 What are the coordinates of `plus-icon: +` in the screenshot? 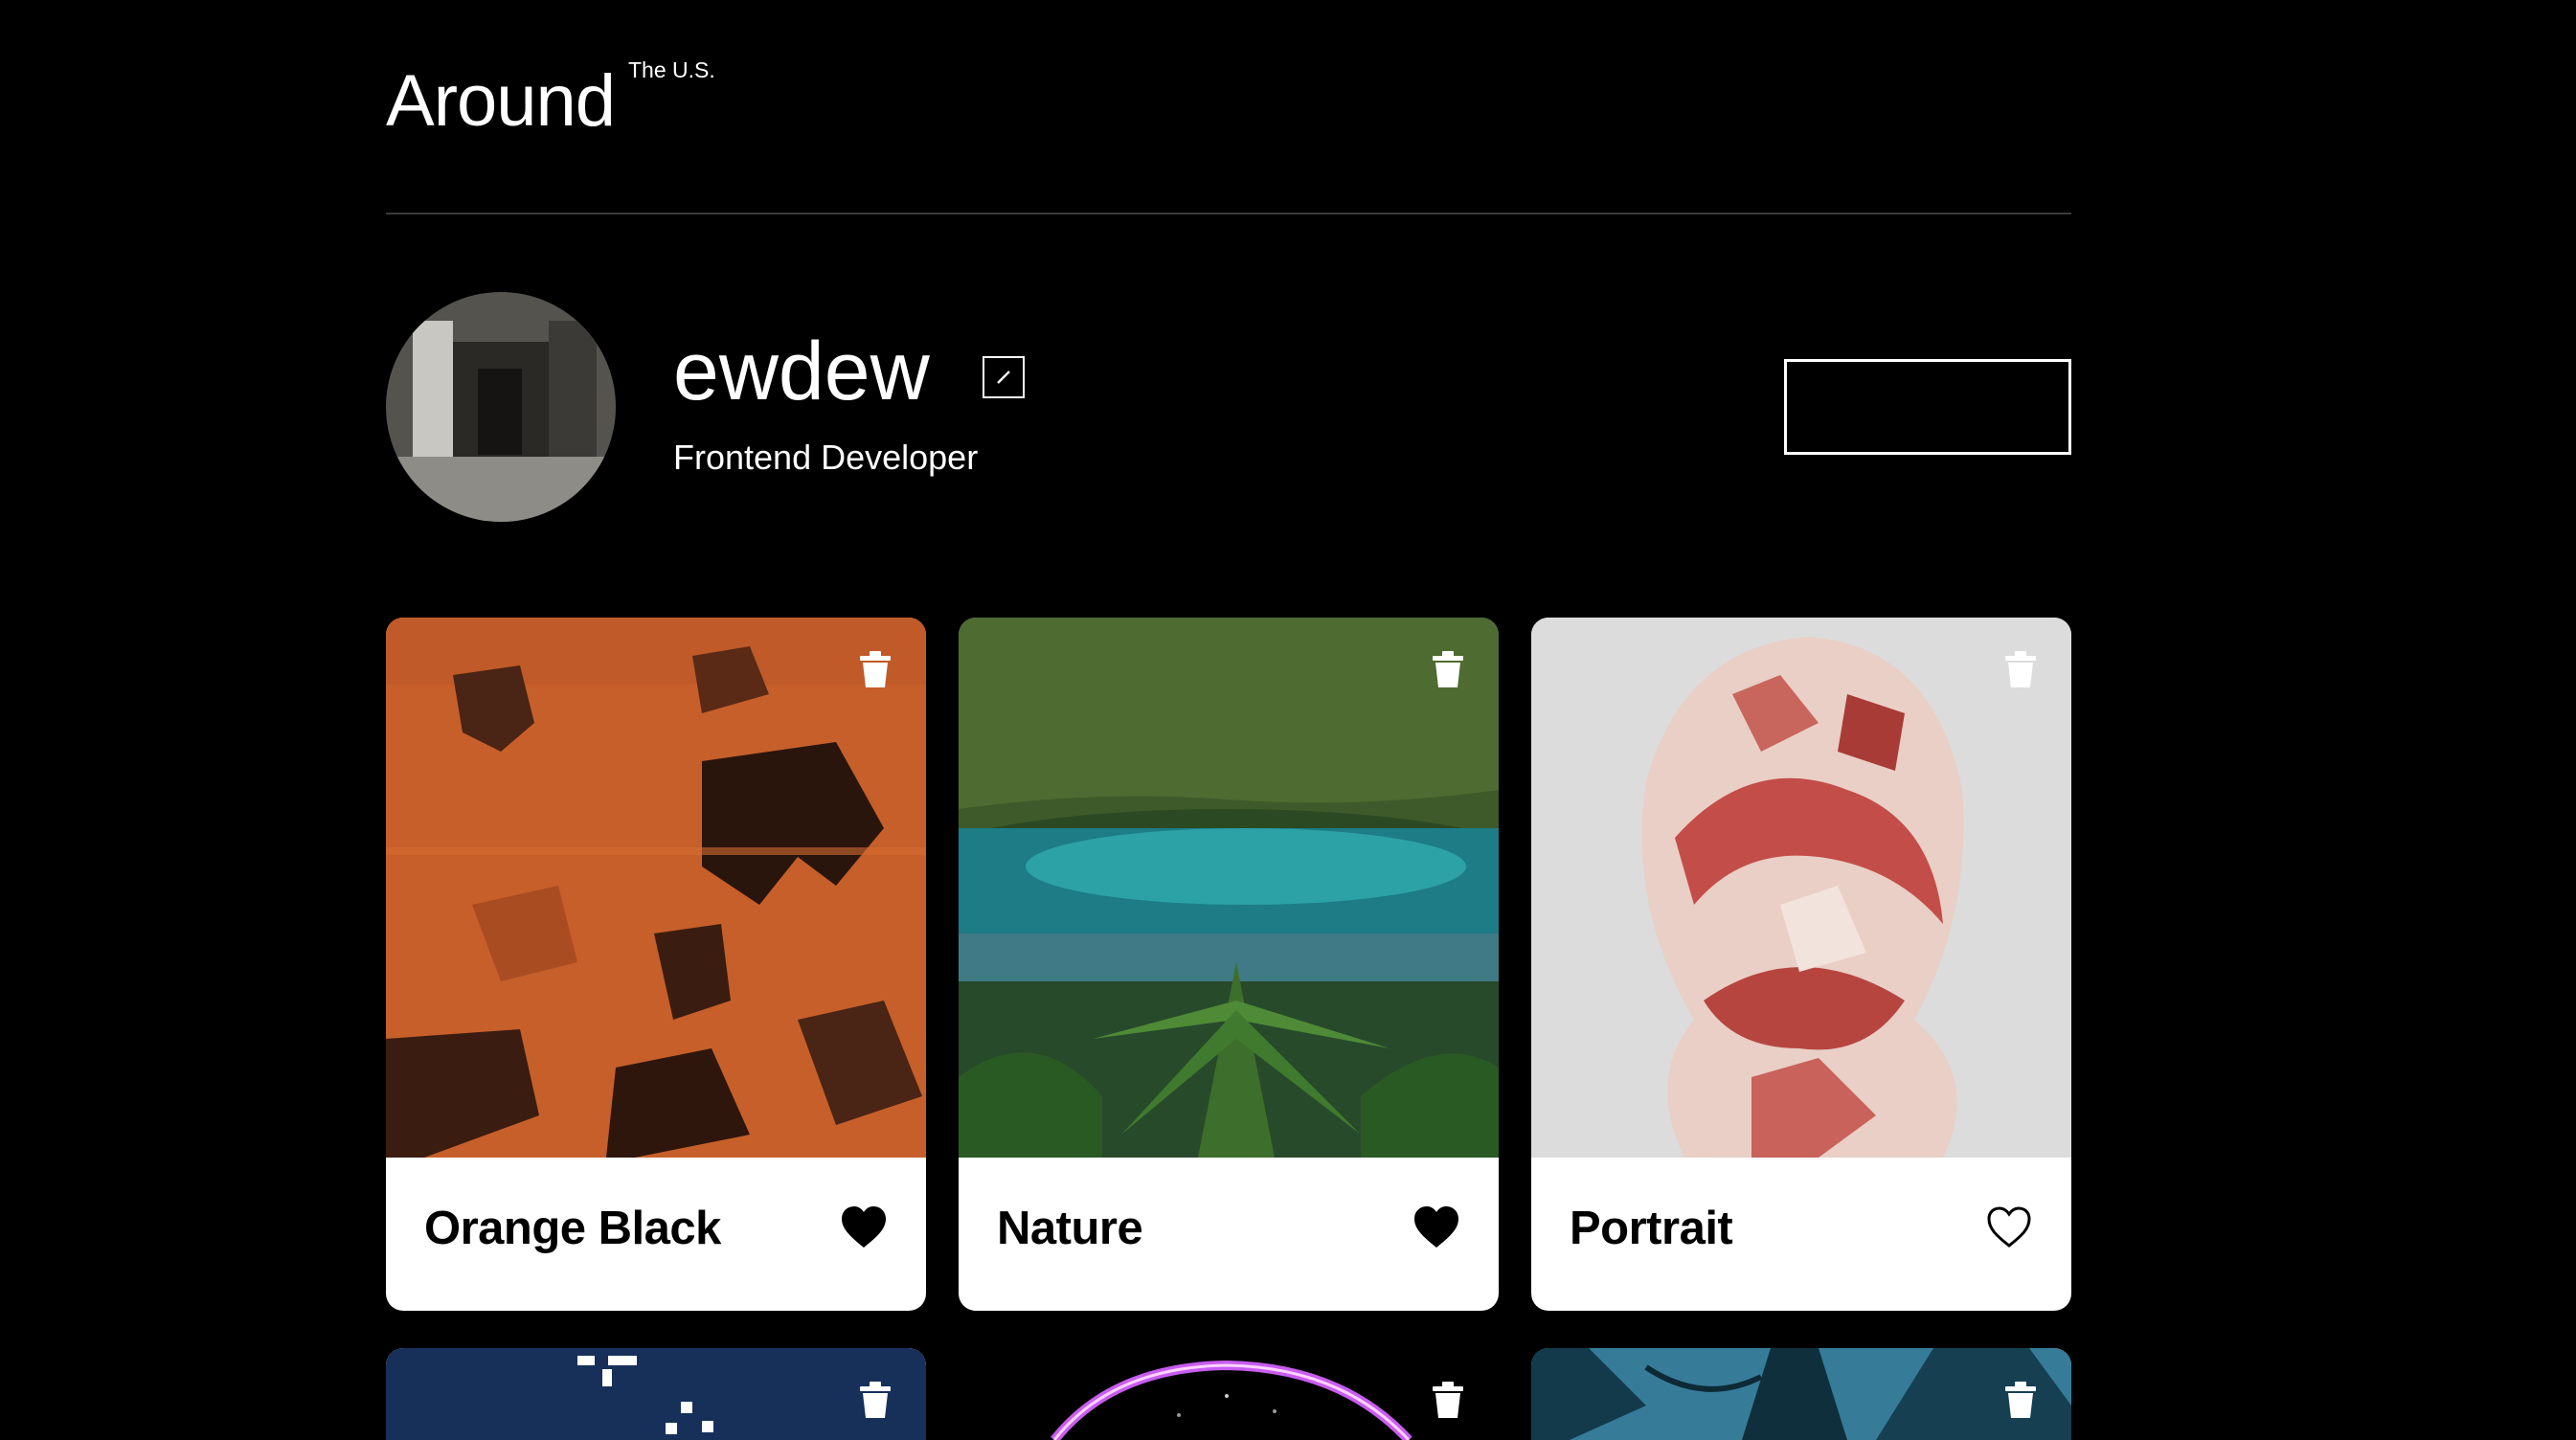 It's located at (1927, 407).